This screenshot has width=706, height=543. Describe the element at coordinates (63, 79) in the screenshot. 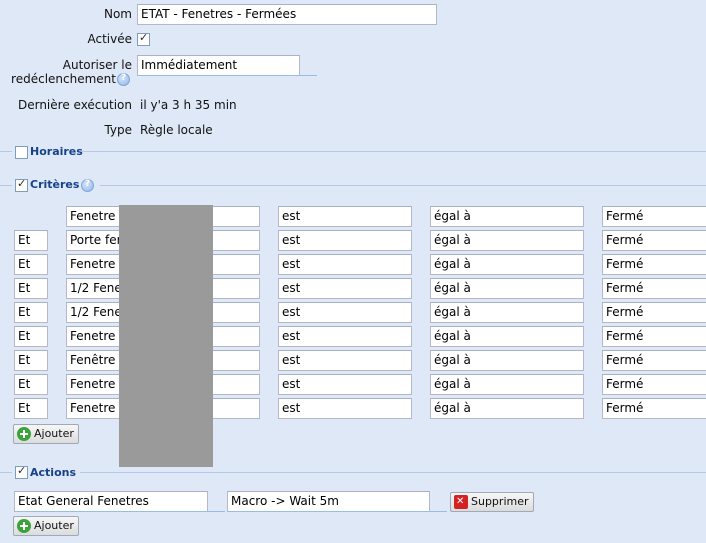

I see `retrigger-label-line2: redéclenchement` at that location.